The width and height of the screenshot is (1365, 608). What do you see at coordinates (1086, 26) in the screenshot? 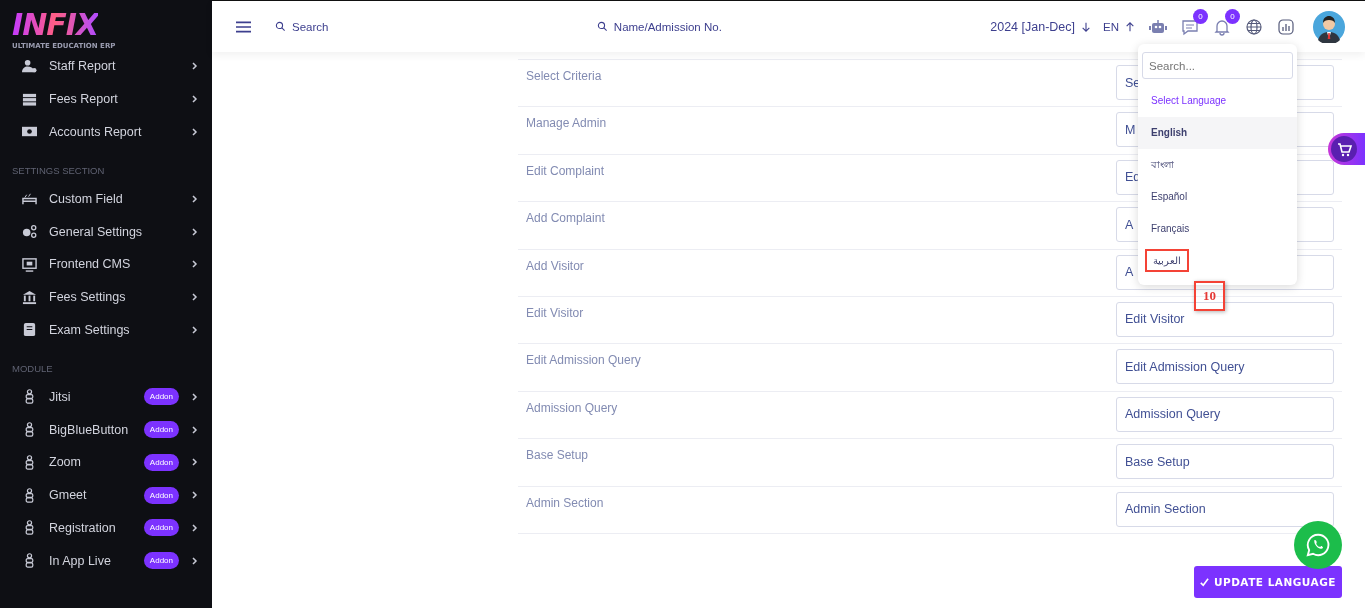
I see `arrow-down-icon` at bounding box center [1086, 26].